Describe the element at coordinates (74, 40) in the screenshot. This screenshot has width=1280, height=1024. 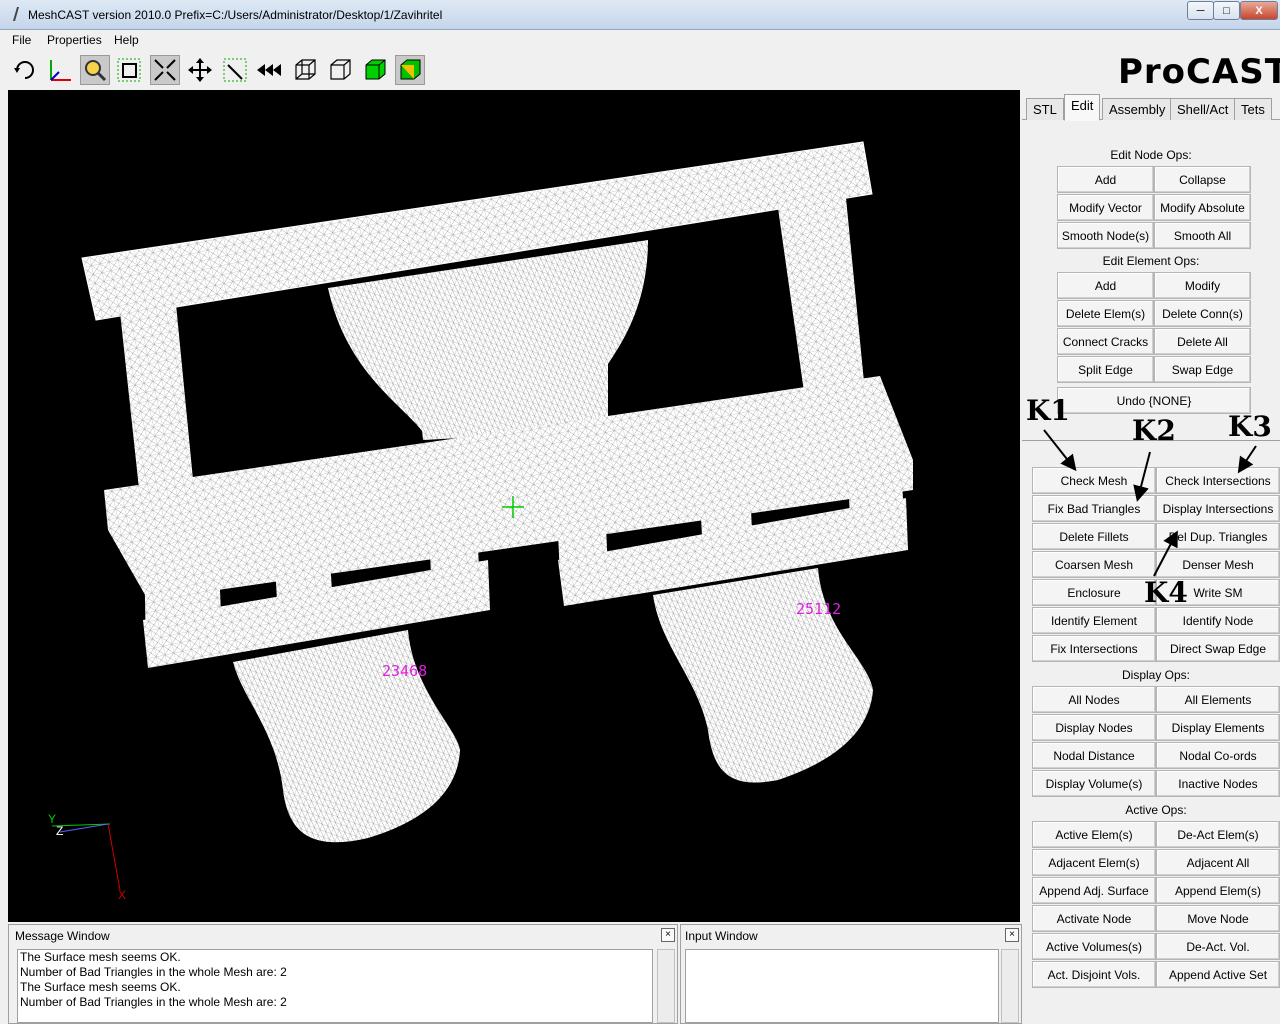
I see `menu-properties: Properties` at that location.